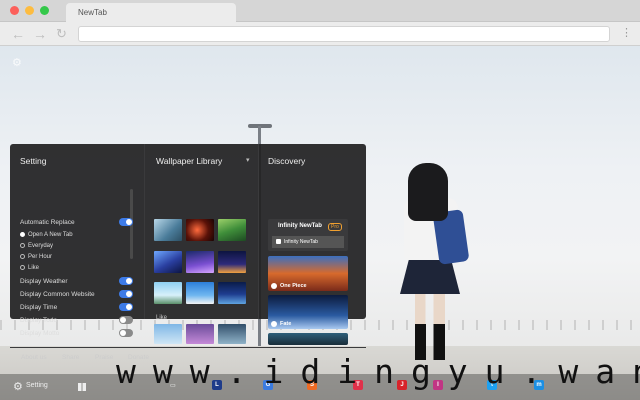  I want to click on display-time-label: Display Time, so click(39, 307).